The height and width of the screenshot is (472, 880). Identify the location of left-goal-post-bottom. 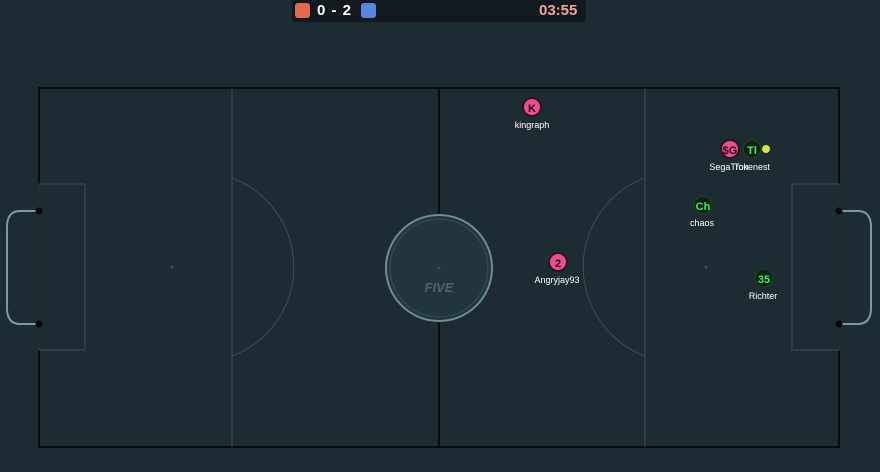
(39, 324).